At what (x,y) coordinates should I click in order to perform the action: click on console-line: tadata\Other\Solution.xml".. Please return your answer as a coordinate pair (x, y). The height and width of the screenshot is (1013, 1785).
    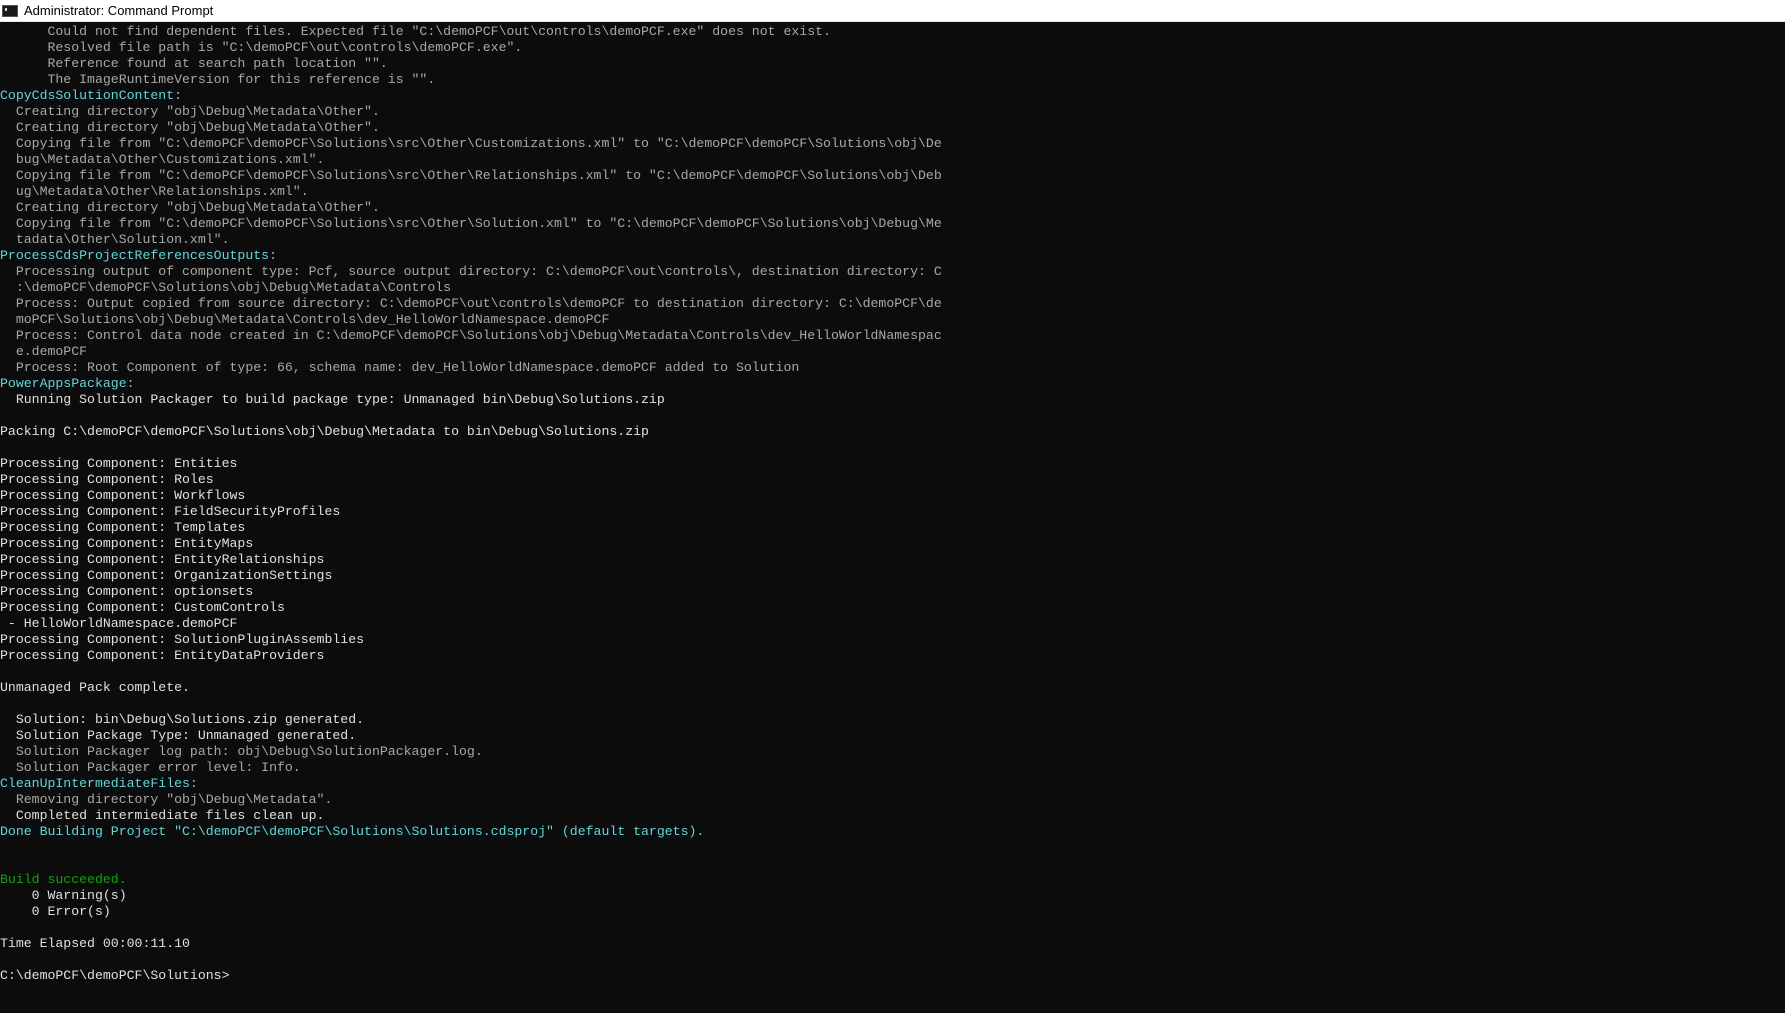
    Looking at the image, I should click on (115, 239).